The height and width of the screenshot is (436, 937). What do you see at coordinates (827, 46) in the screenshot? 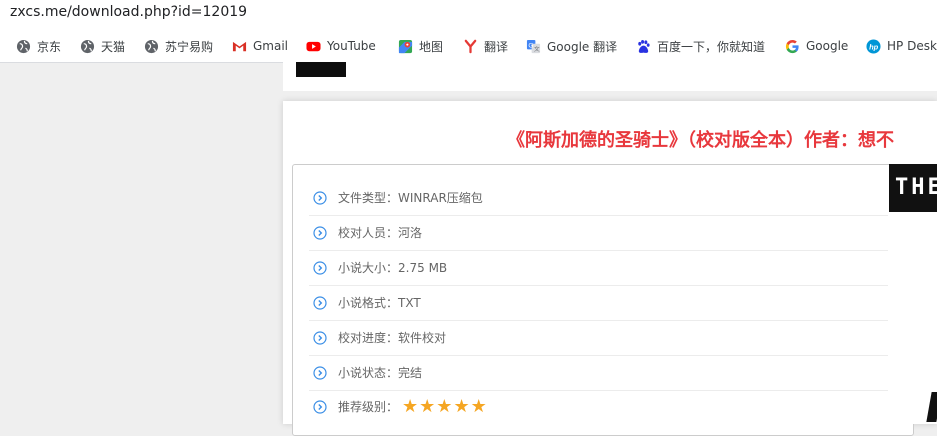
I see `bookmark-label: Google` at bounding box center [827, 46].